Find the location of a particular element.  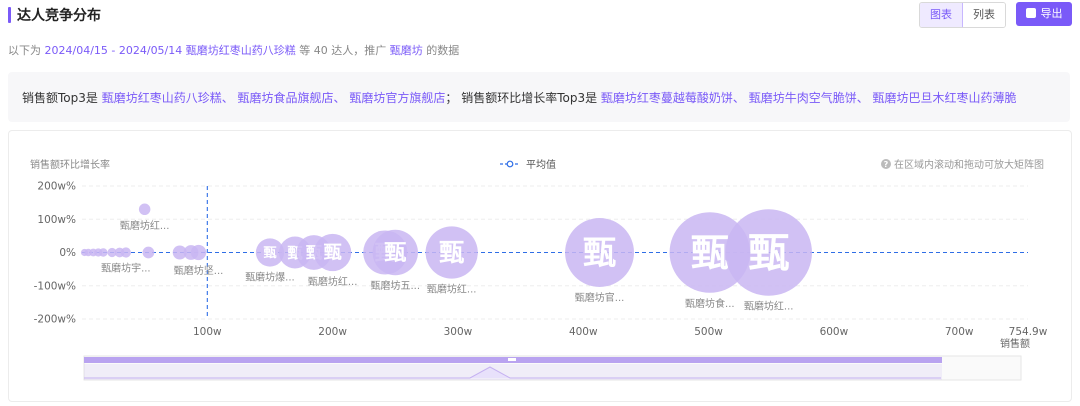

x-tick-label: 600w is located at coordinates (834, 332).